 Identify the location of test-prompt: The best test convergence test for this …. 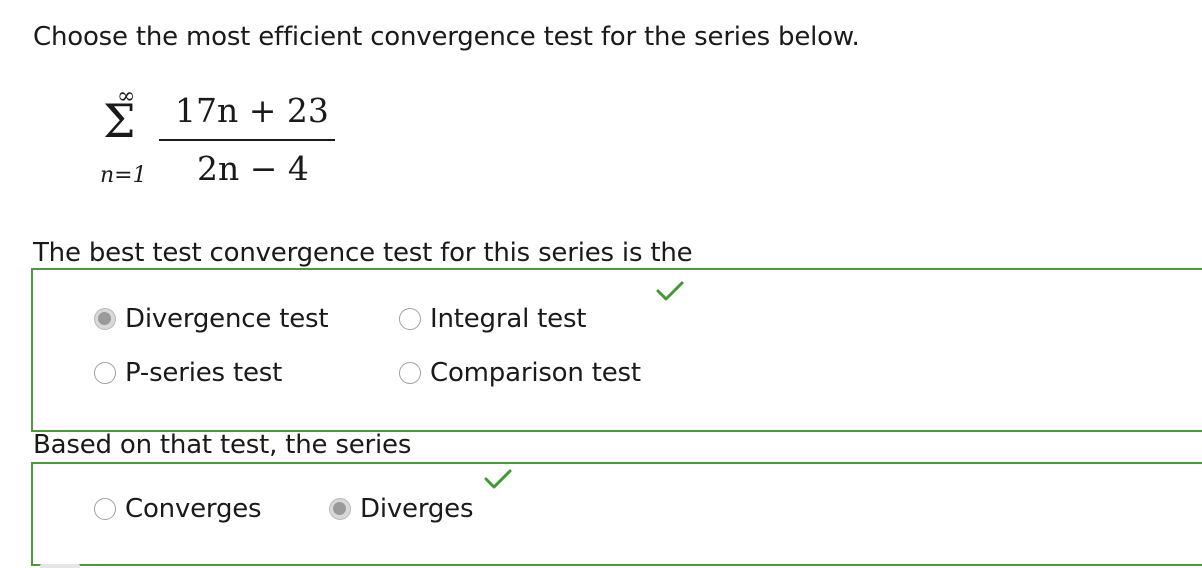
(363, 253).